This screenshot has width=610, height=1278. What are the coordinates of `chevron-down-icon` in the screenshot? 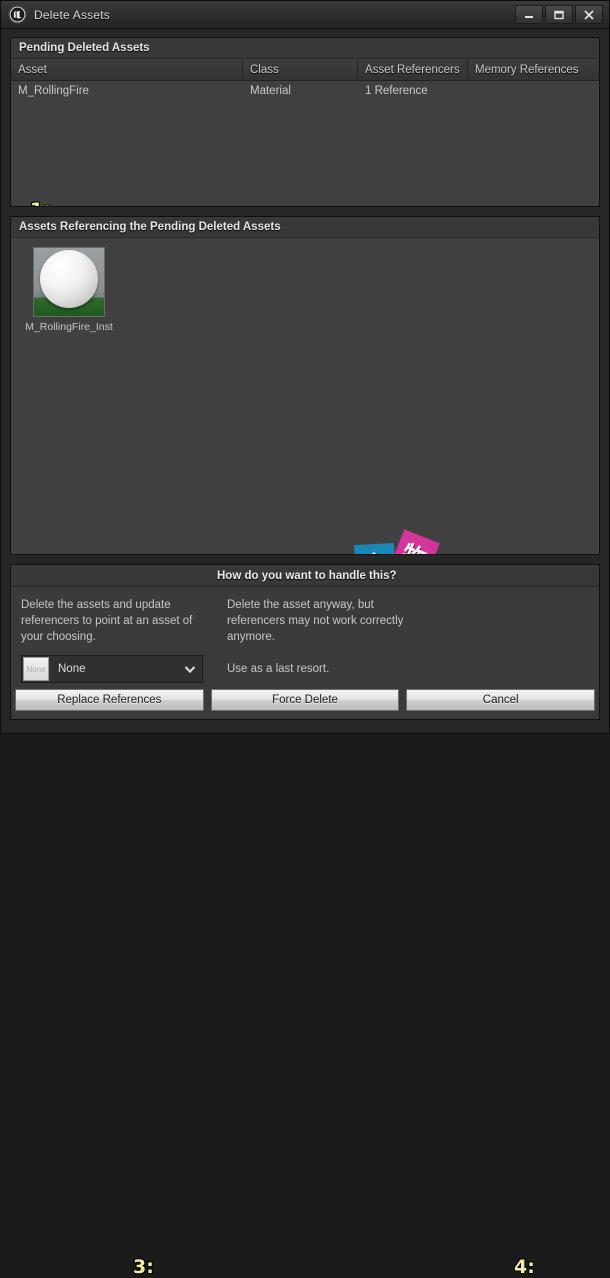 It's located at (190, 669).